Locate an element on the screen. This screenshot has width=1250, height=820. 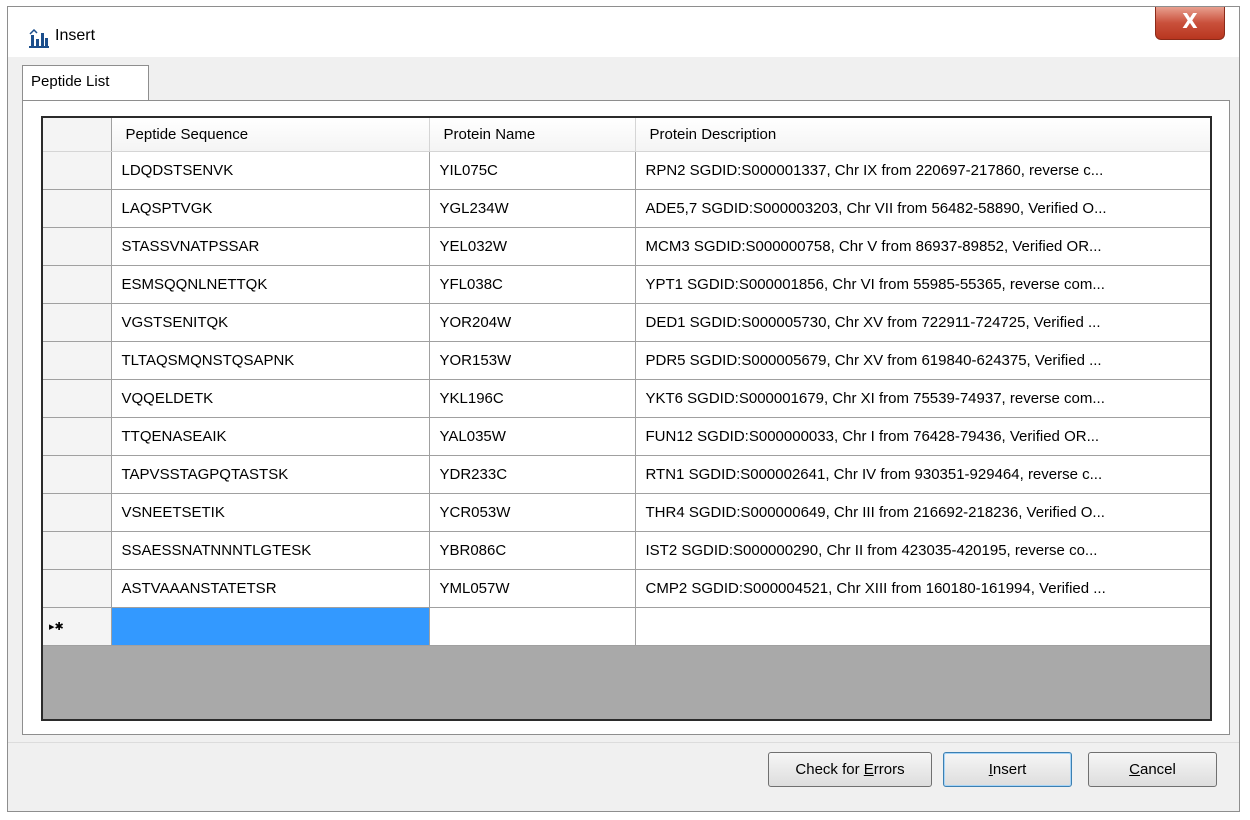
peptide-sequence-cell: VQQELDETK is located at coordinates (270, 398).